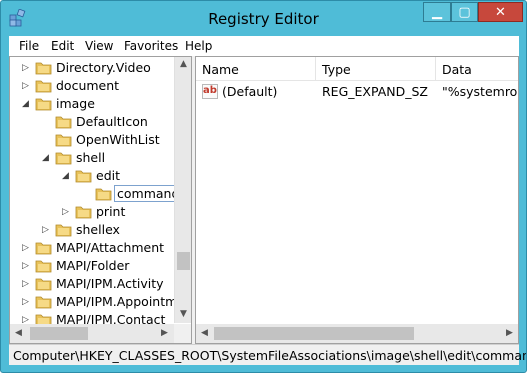 This screenshot has width=527, height=373. What do you see at coordinates (75, 103) in the screenshot?
I see `tree-item-label: image` at bounding box center [75, 103].